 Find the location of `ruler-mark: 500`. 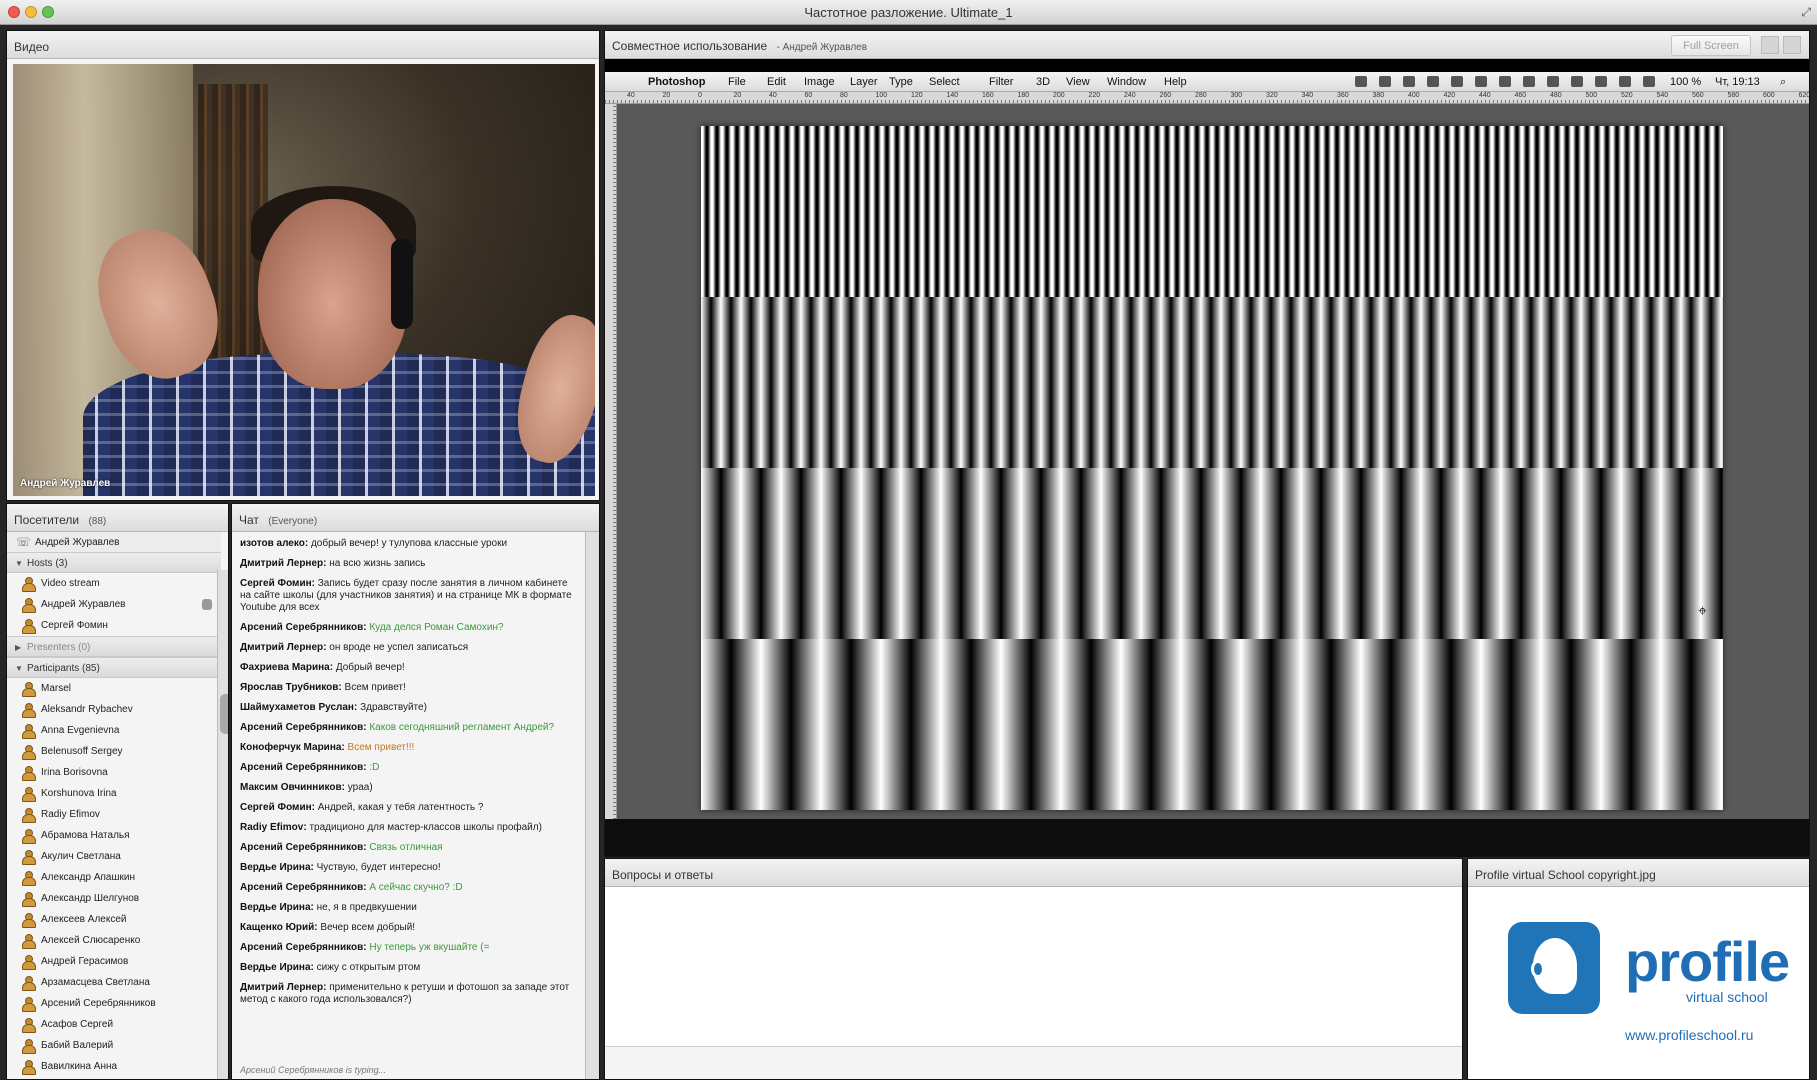

ruler-mark: 500 is located at coordinates (1591, 95).